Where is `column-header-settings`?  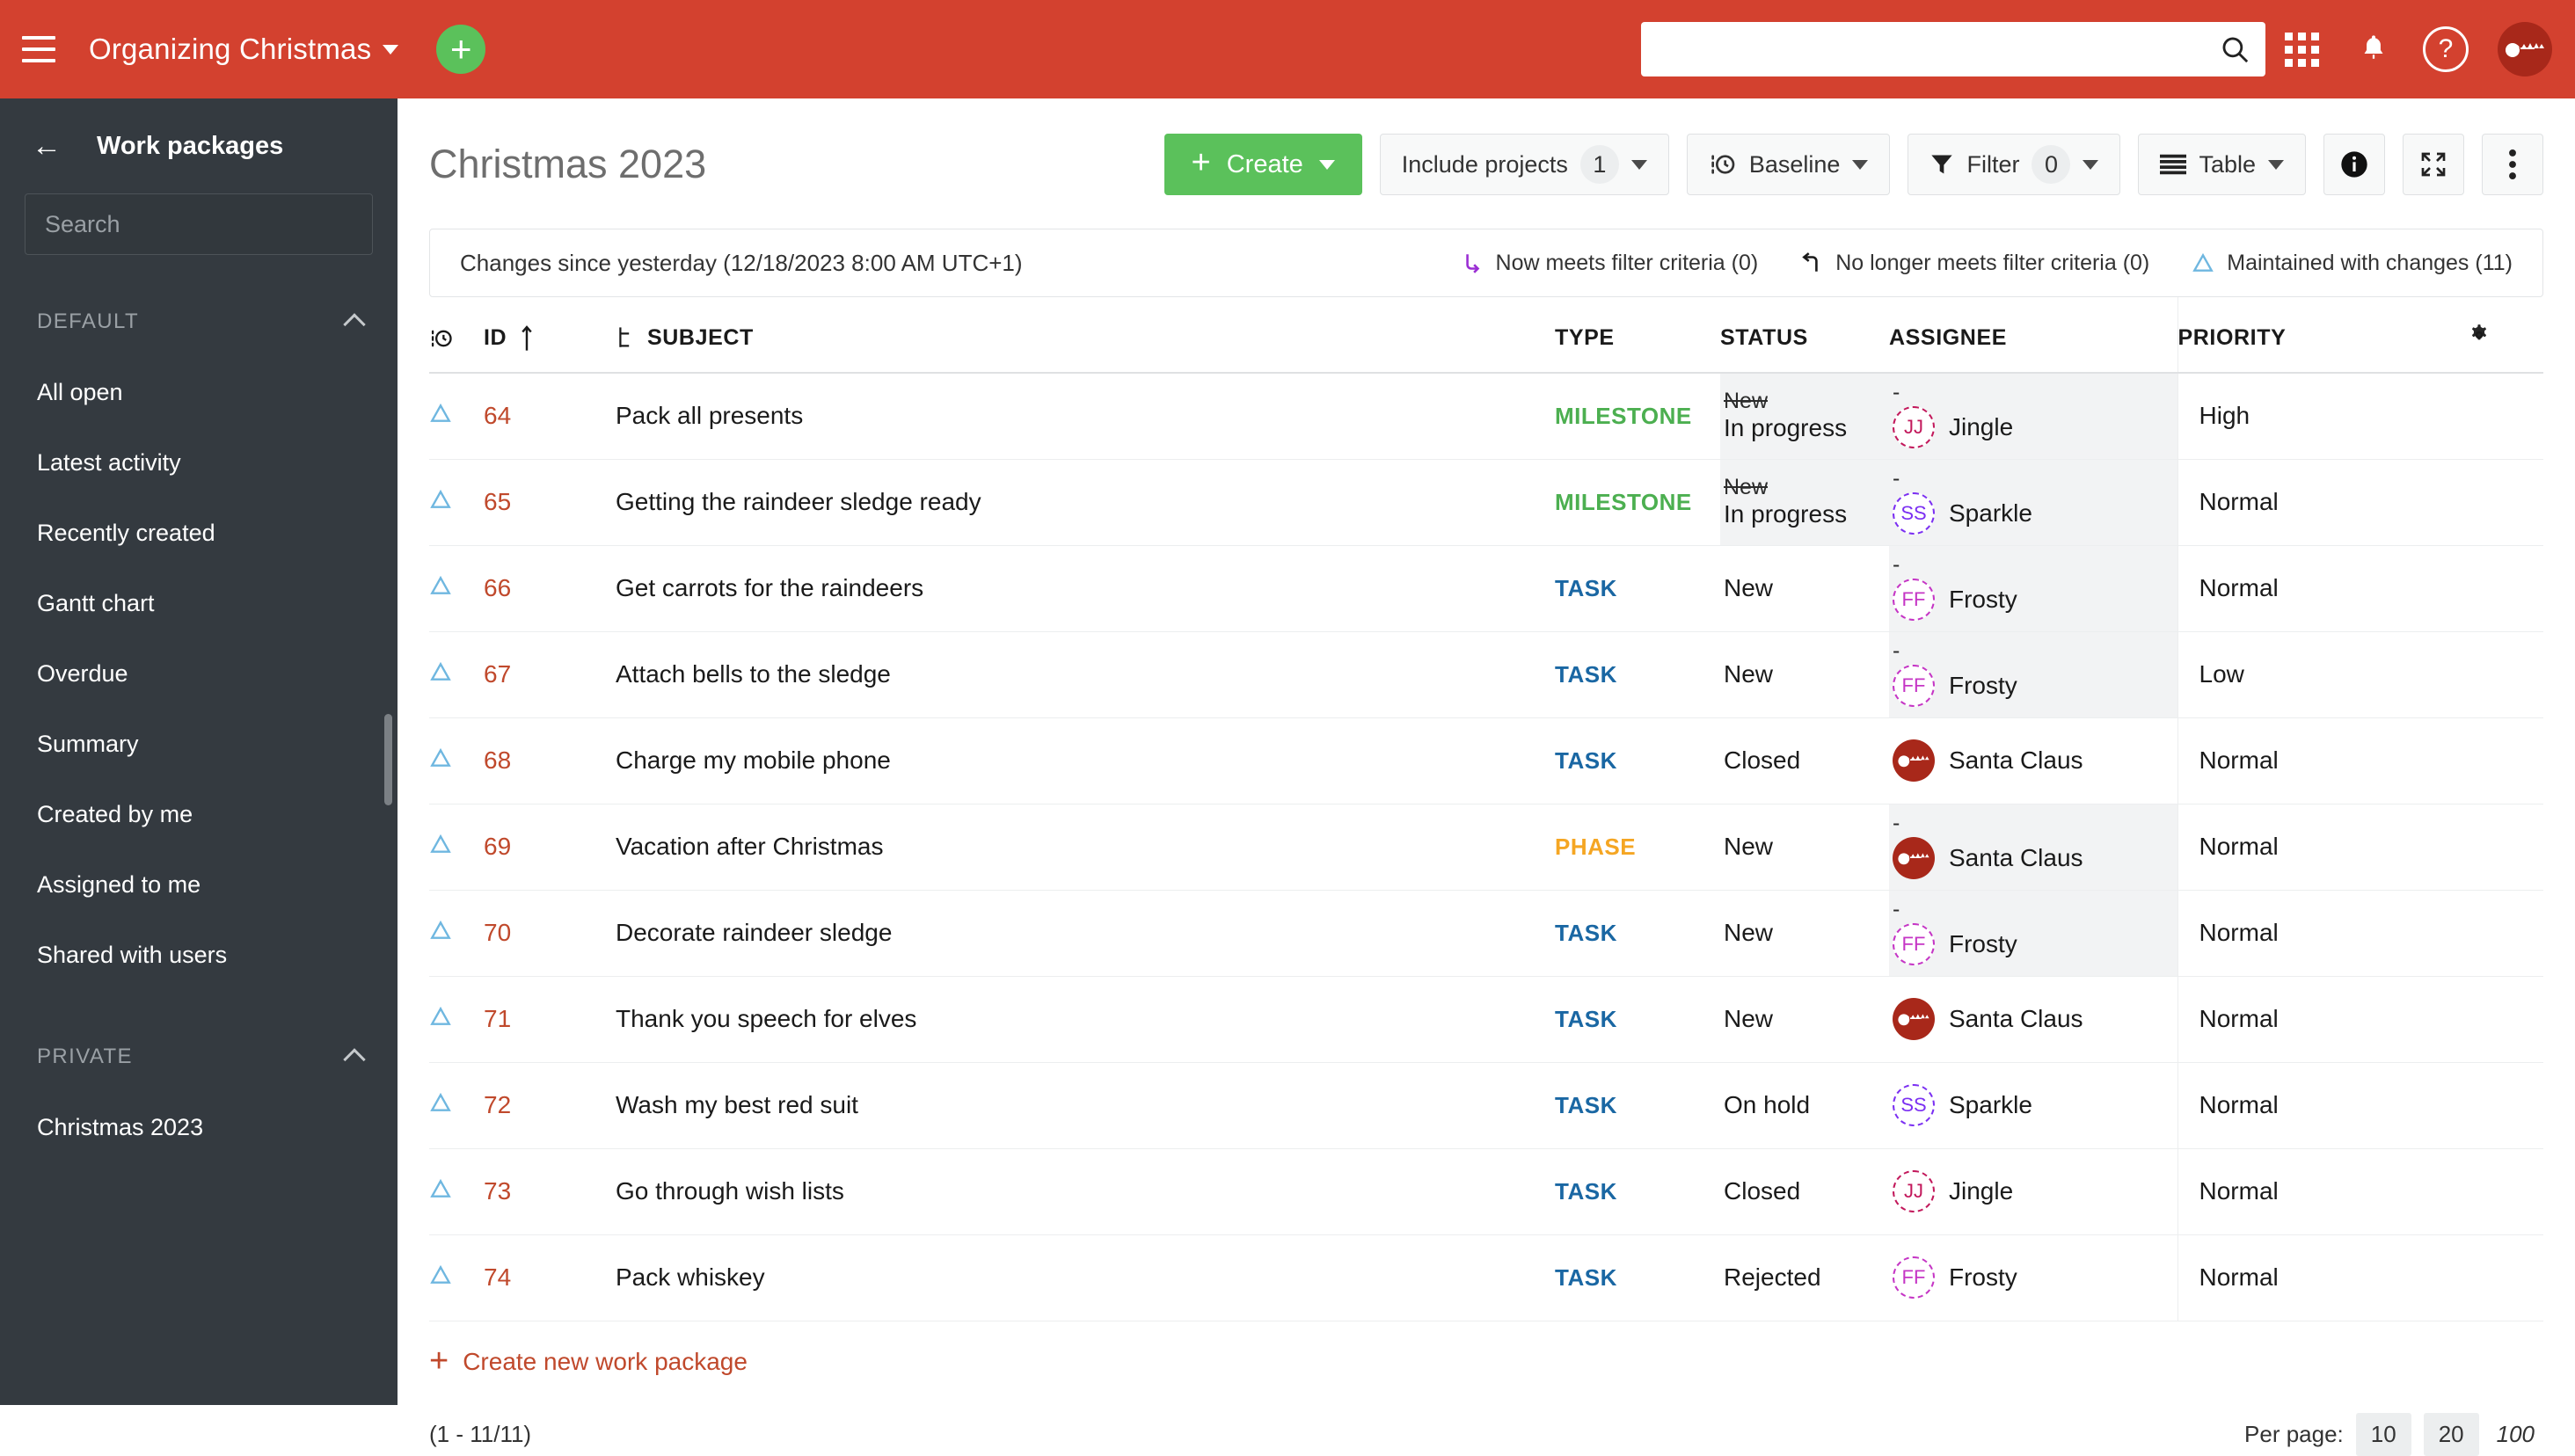
column-header-settings is located at coordinates (2505, 335).